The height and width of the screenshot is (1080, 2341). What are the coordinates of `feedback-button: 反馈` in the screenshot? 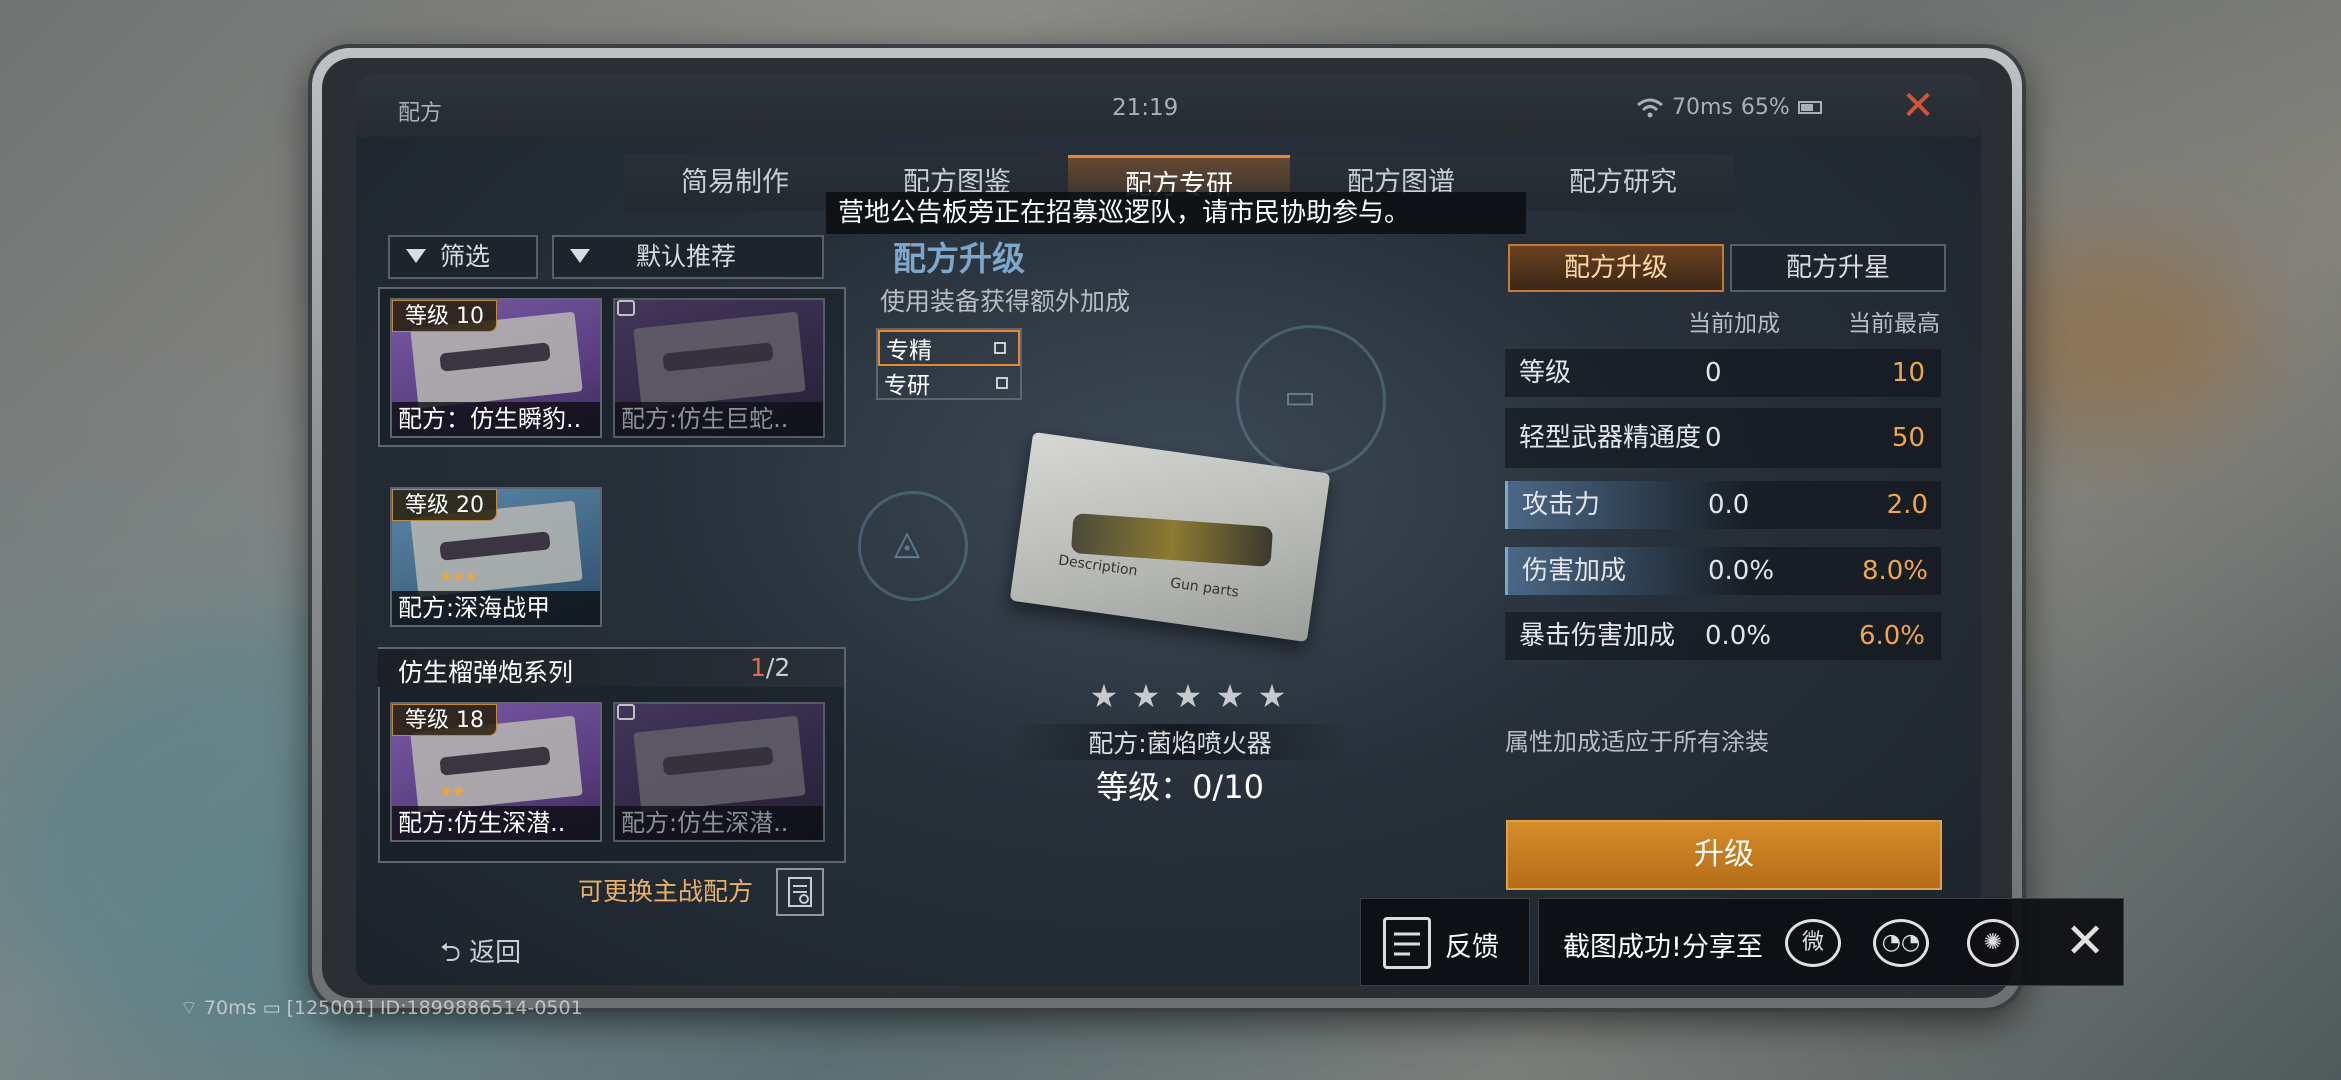 It's located at (1445, 942).